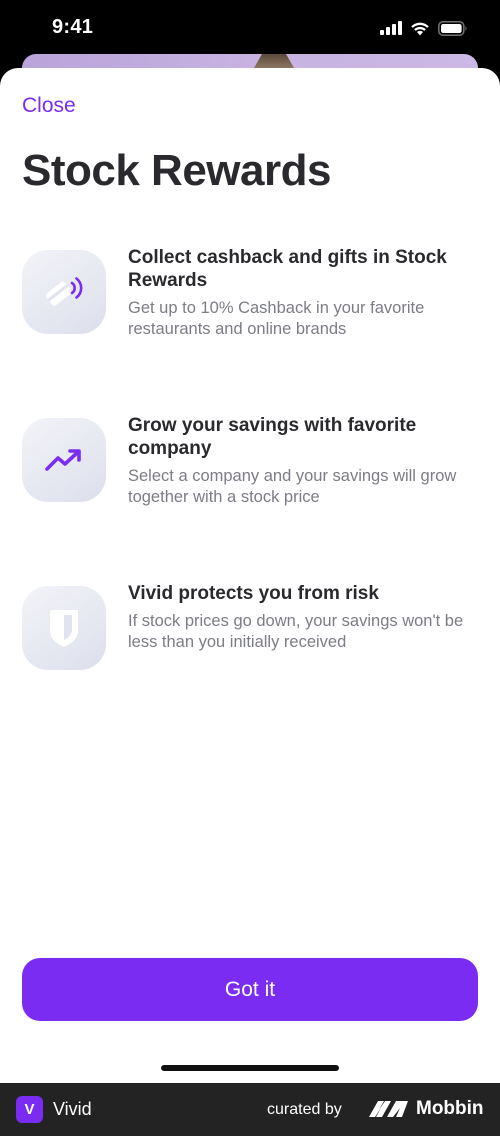 The height and width of the screenshot is (1136, 500). What do you see at coordinates (450, 1108) in the screenshot?
I see `mobbin-brand: Mobbin` at bounding box center [450, 1108].